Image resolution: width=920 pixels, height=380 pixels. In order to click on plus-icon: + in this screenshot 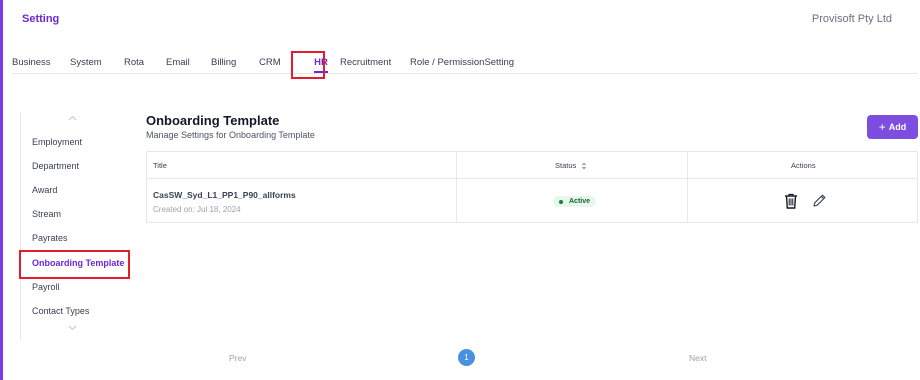, I will do `click(882, 127)`.